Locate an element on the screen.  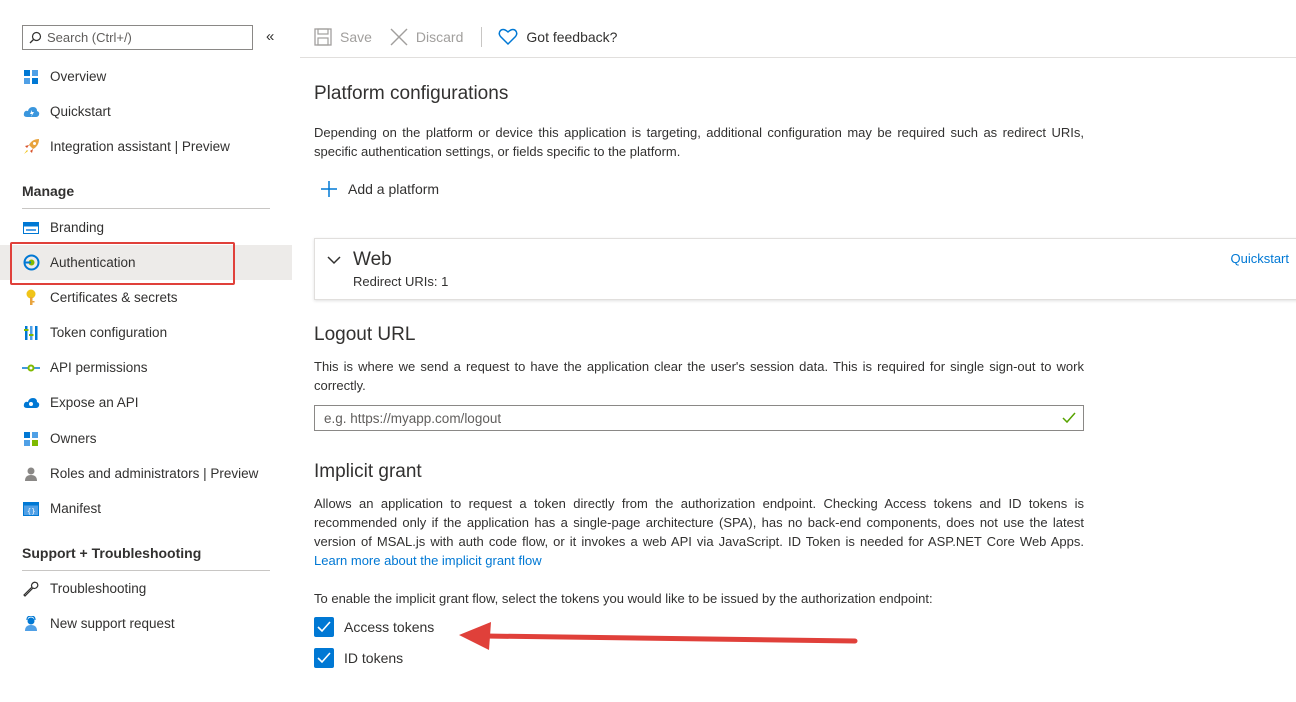
key-icon is located at coordinates (31, 298).